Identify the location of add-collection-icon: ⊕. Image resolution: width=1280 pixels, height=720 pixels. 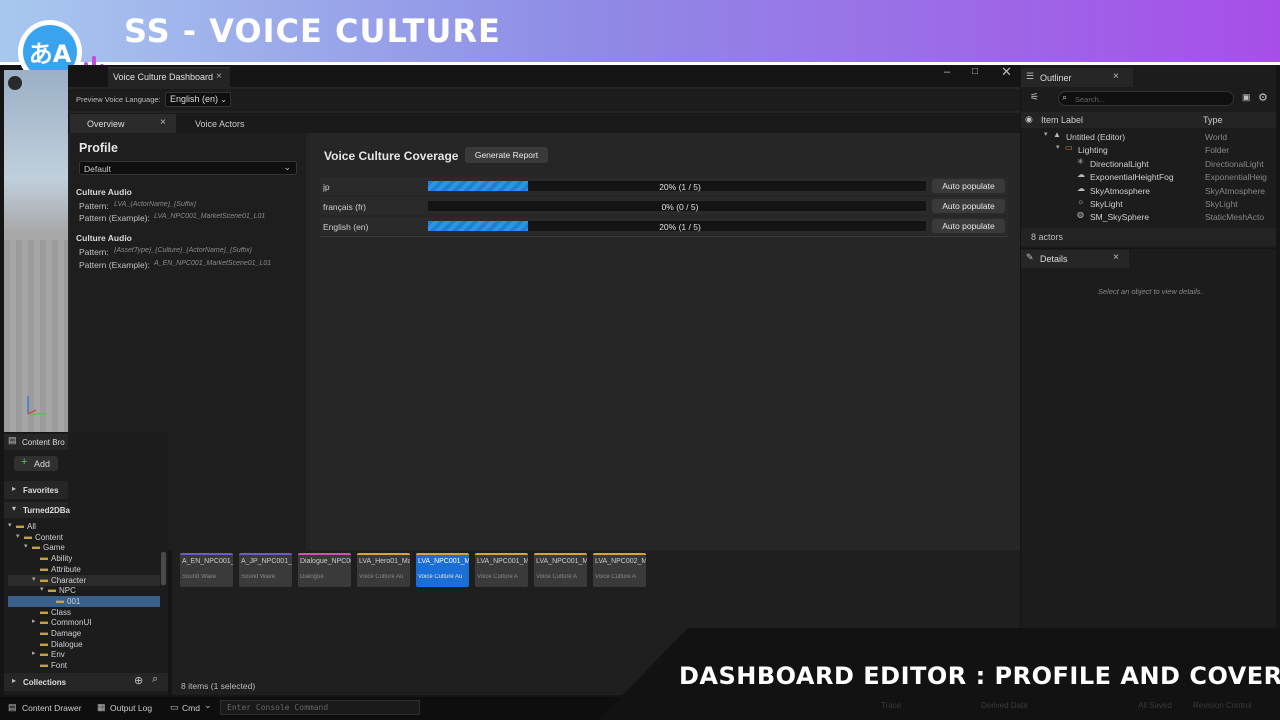
(138, 680).